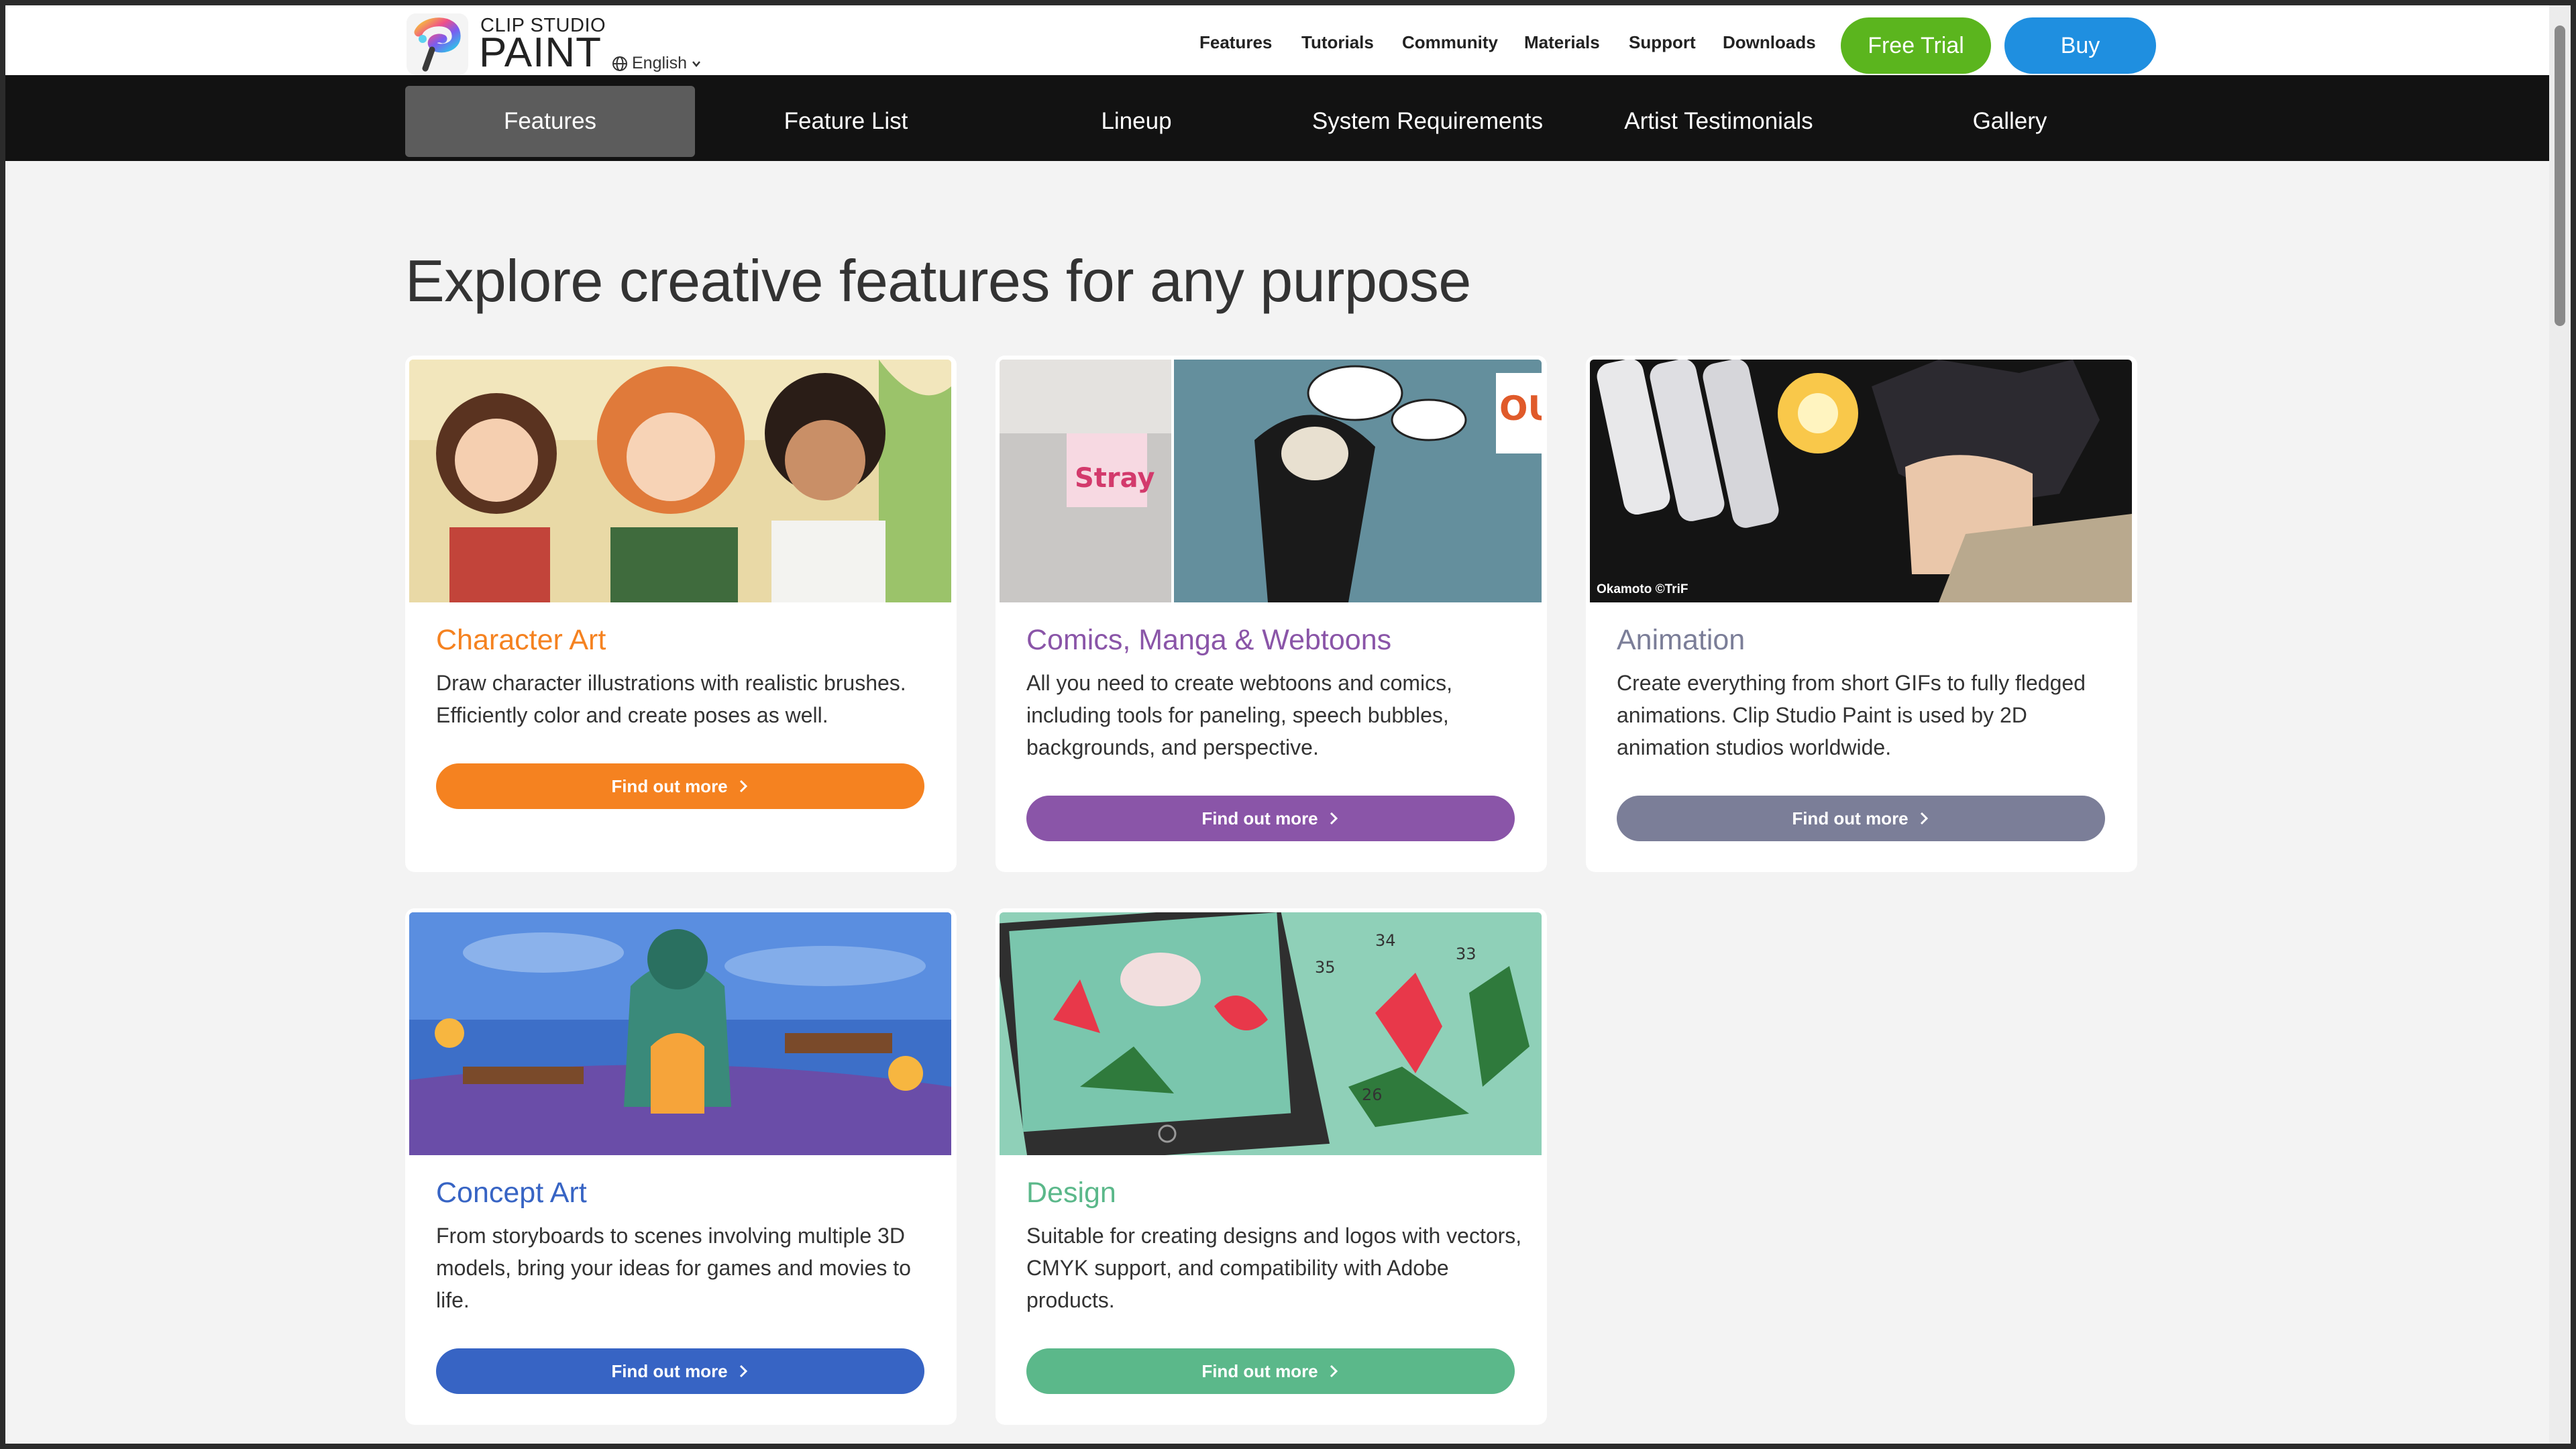 The image size is (2576, 1449). What do you see at coordinates (511, 1193) in the screenshot?
I see `card-title: Concept Art` at bounding box center [511, 1193].